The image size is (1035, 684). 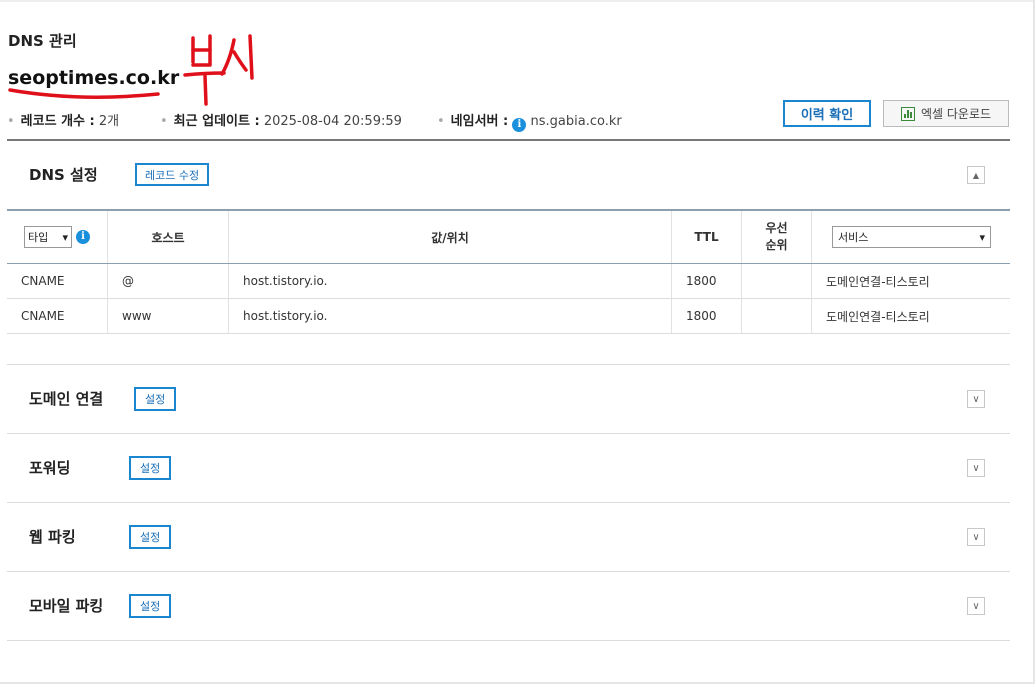 What do you see at coordinates (281, 121) in the screenshot?
I see `last-update: • 최근 업데이트 : 2025-08-04 20:59:59` at bounding box center [281, 121].